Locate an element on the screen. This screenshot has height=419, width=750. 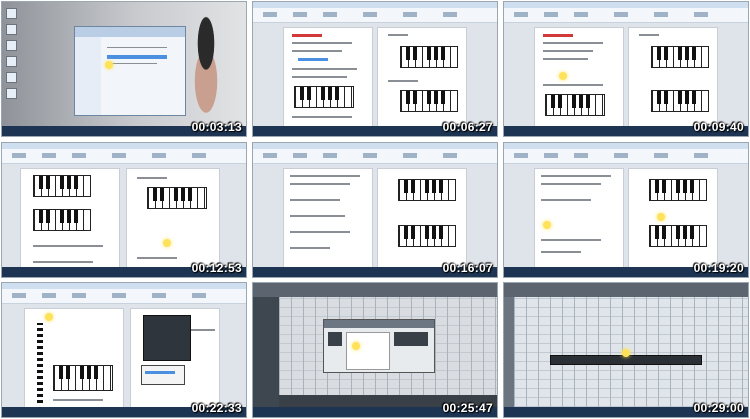
ribbon-toolbar is located at coordinates (375, 15).